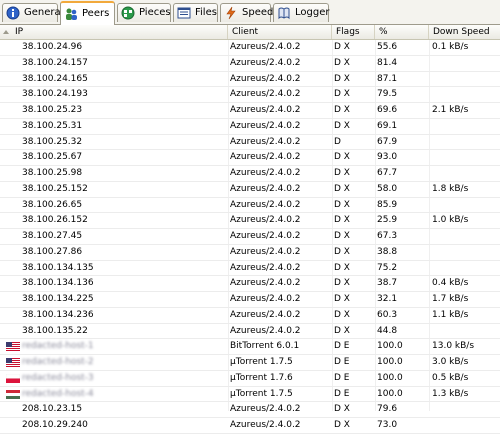 The image size is (500, 434). What do you see at coordinates (250, 269) in the screenshot?
I see `peer-row: 38.100.134.135Azureus/2.4.0.2D X75.2` at bounding box center [250, 269].